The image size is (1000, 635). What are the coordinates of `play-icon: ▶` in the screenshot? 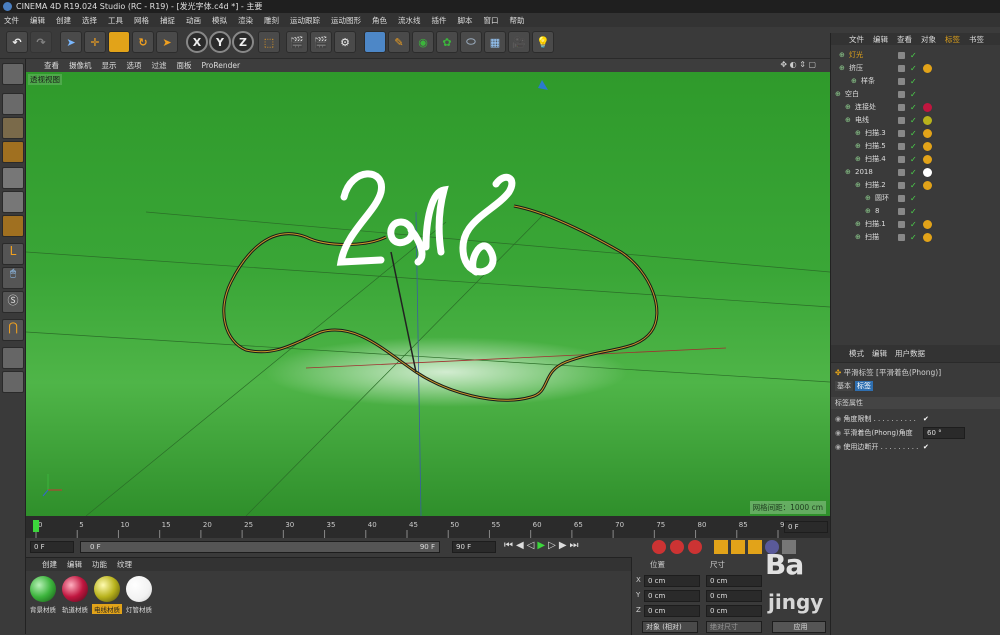 It's located at (541, 545).